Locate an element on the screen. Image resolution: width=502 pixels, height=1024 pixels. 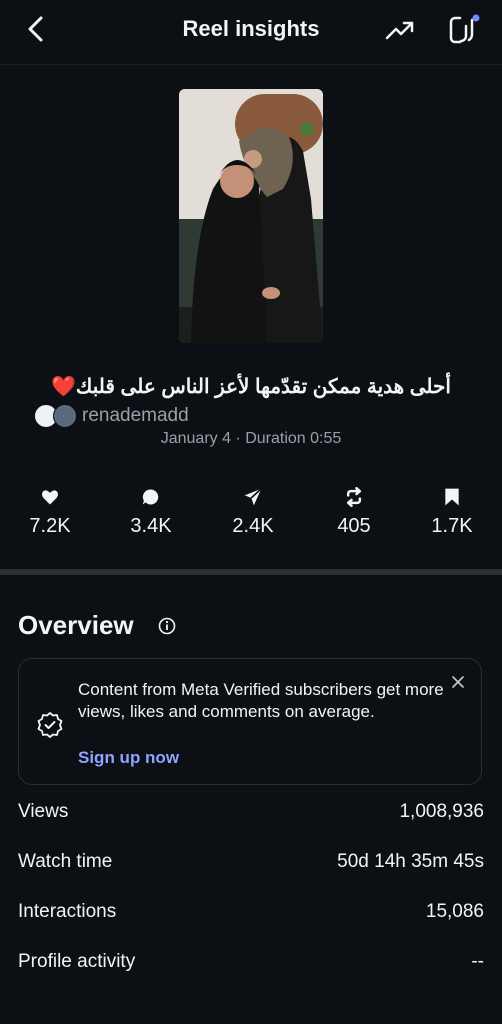
stat-comments: 3.4K is located at coordinates (151, 512).